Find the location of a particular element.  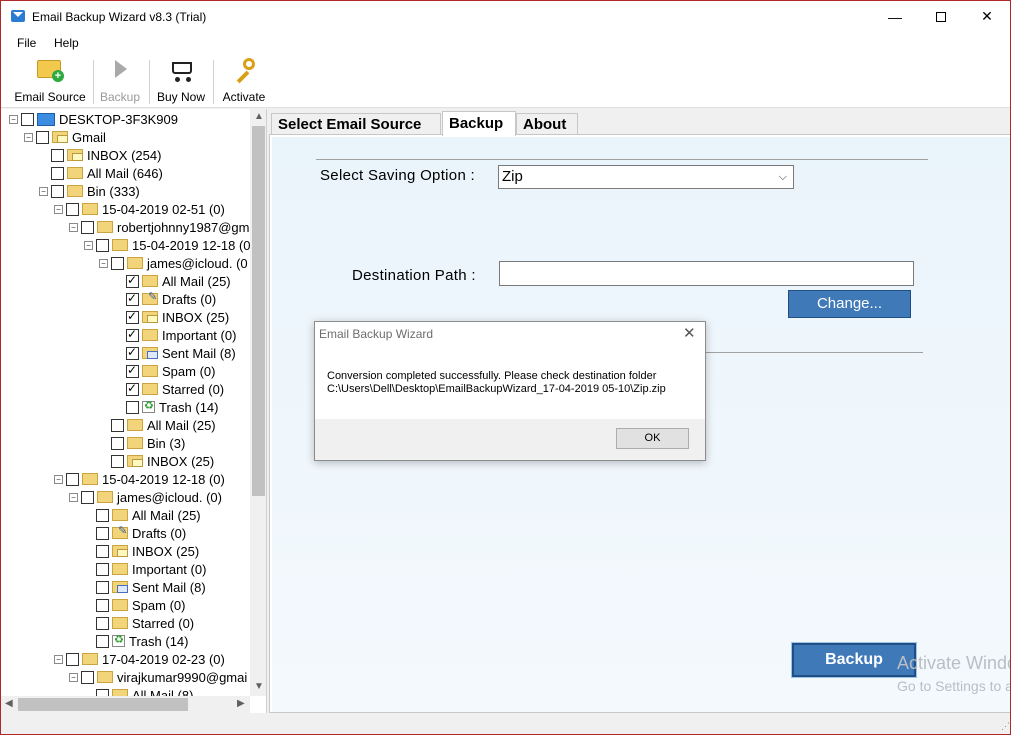

tree-horizontal-scrollbar: ◀ ▶ is located at coordinates (125, 704).